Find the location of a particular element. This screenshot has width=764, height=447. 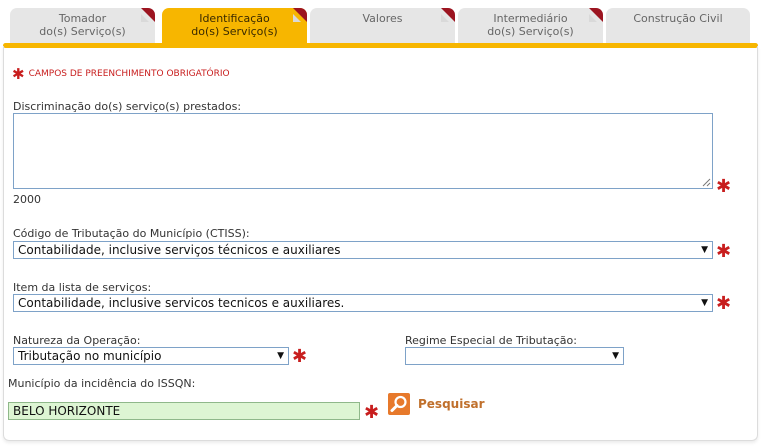

tab-construcao-civil: Construção Civil is located at coordinates (678, 26).